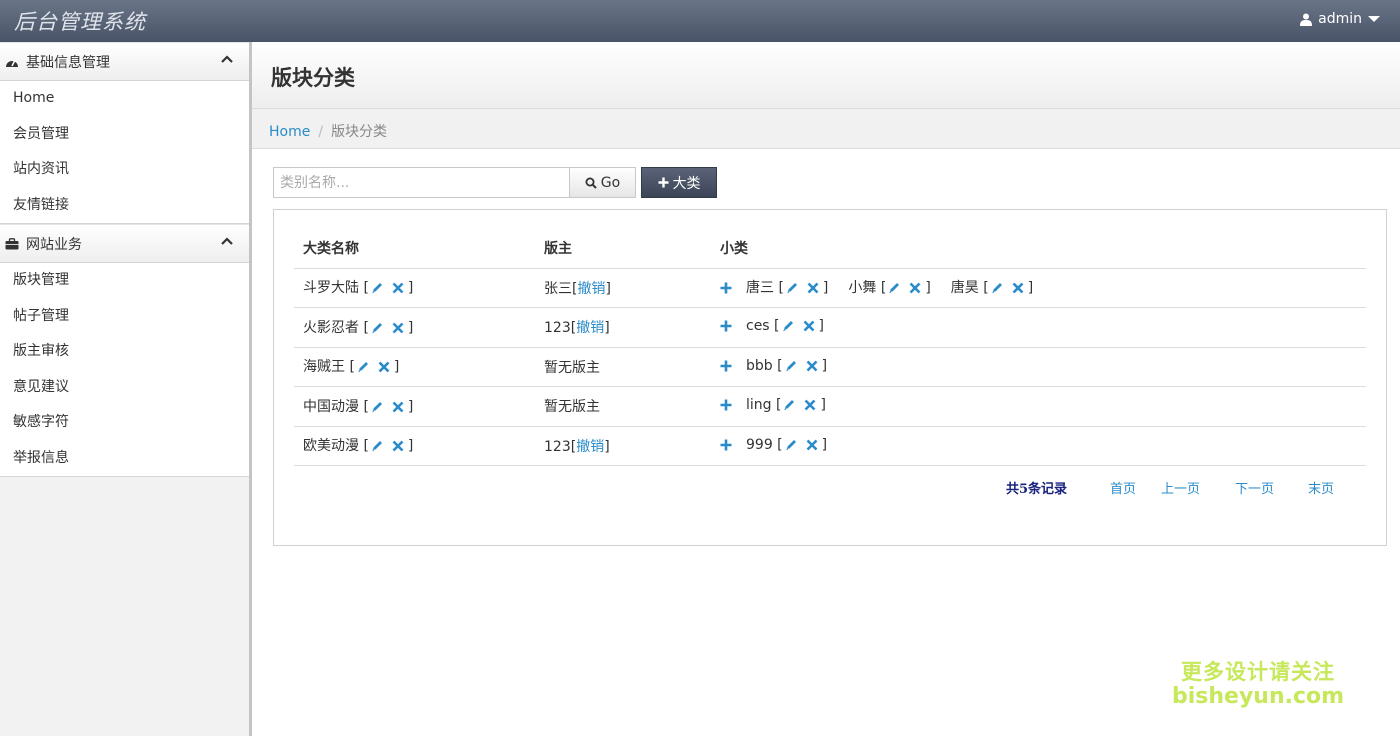 Image resolution: width=1400 pixels, height=736 pixels. I want to click on subcategory-item: 小舞 [], so click(889, 289).